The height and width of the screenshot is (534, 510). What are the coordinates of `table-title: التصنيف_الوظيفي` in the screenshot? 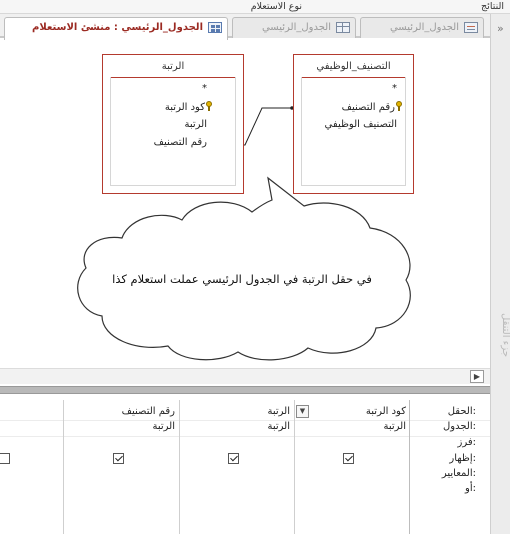 It's located at (353, 66).